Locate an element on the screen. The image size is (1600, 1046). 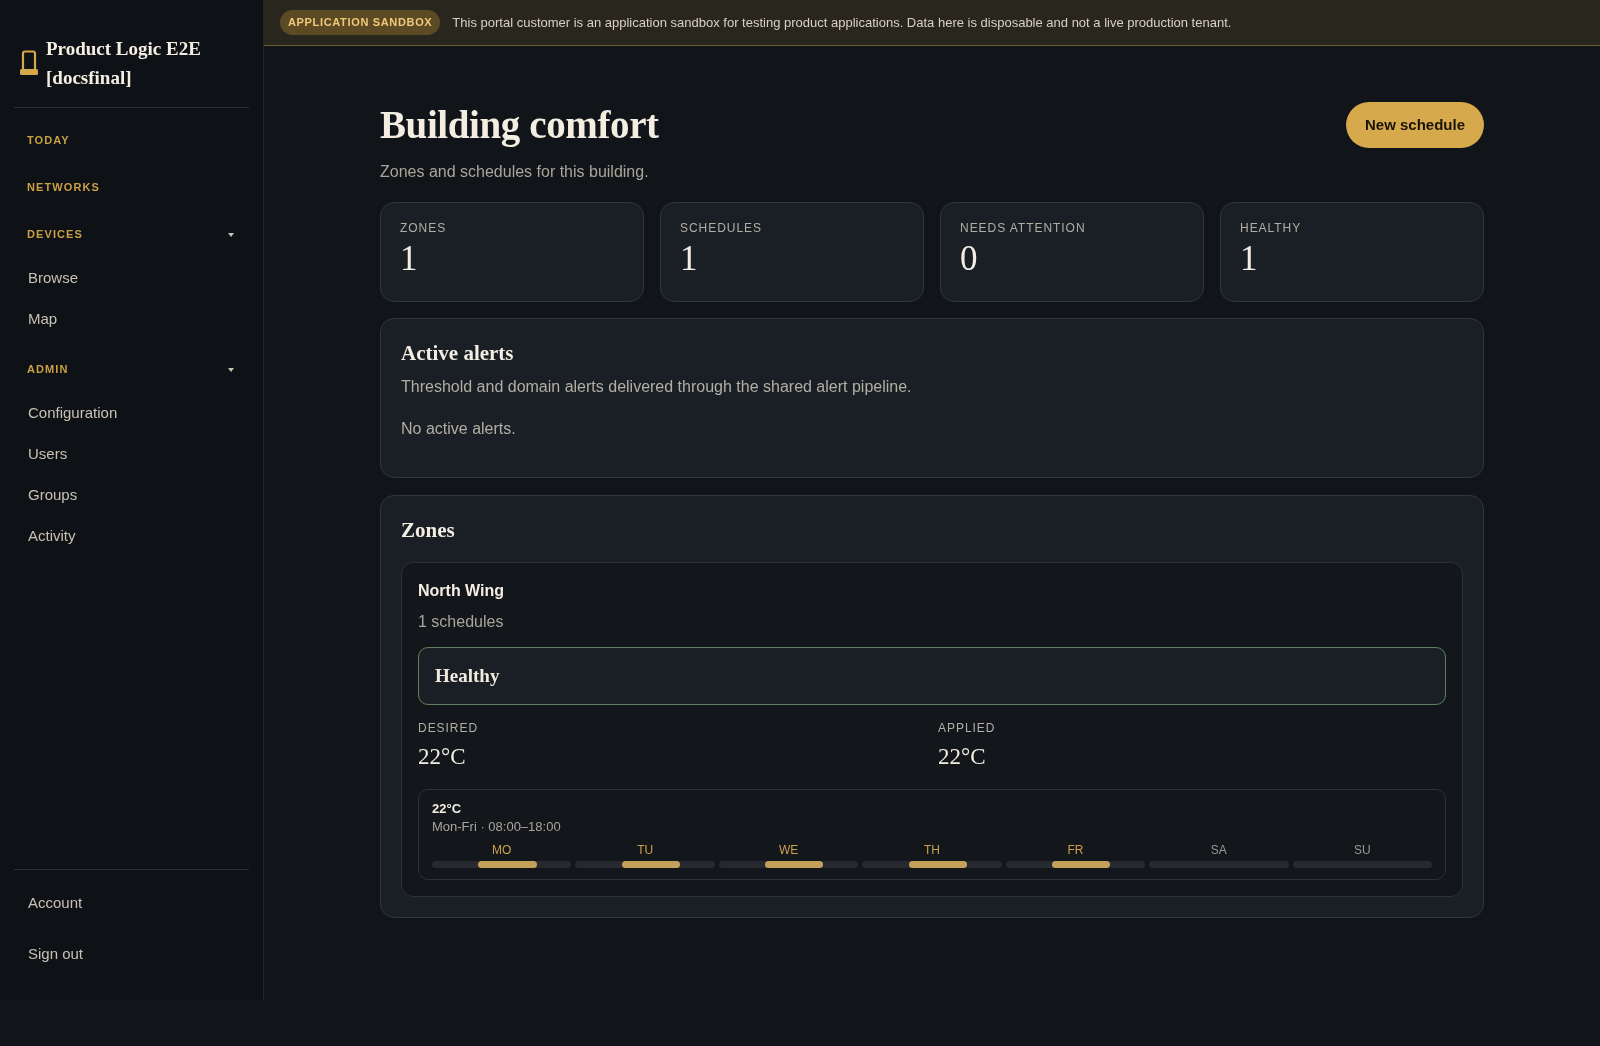
stat-label: ZONES is located at coordinates (424, 228).